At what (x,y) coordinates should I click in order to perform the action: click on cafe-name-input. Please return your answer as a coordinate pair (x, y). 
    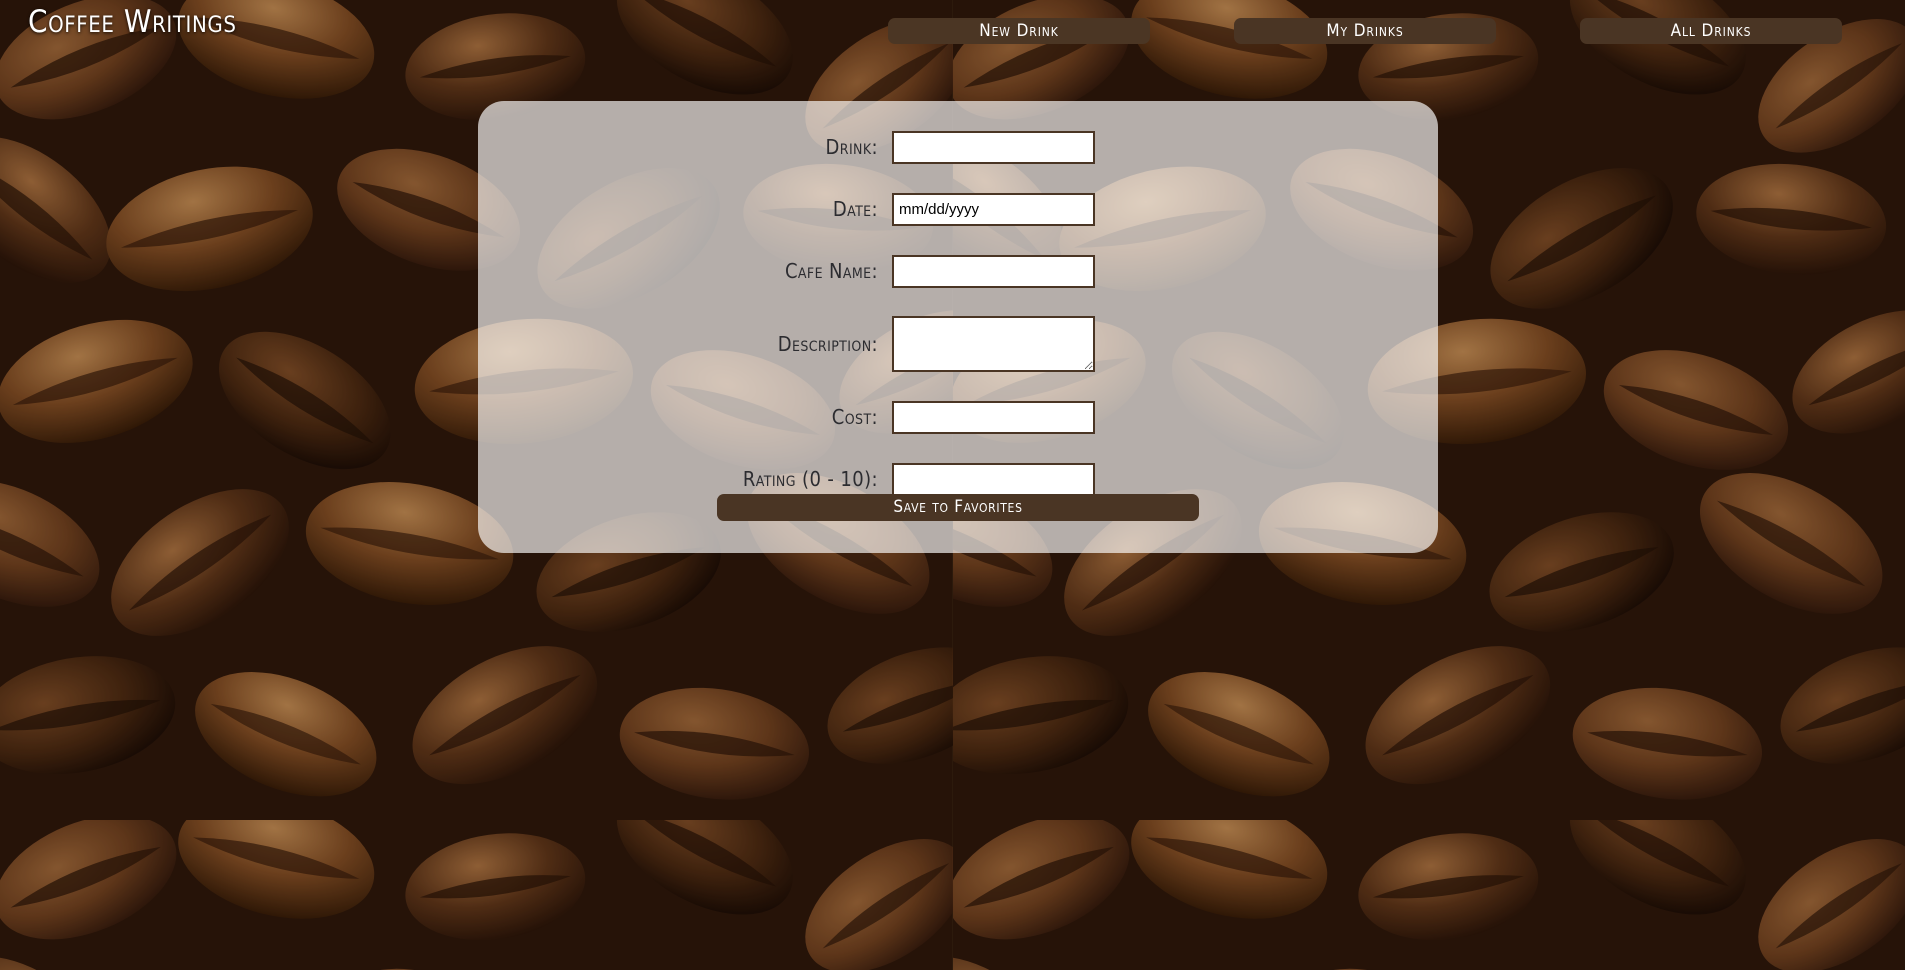
    Looking at the image, I should click on (993, 271).